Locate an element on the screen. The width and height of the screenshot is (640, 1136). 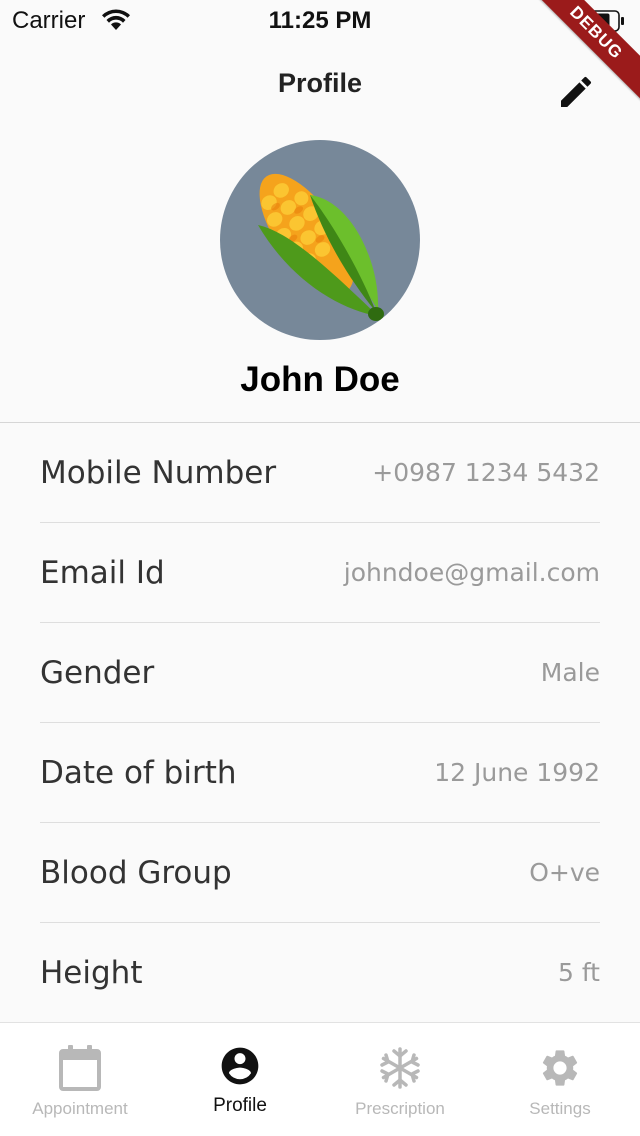
tab-prescription: Prescription is located at coordinates (400, 1079).